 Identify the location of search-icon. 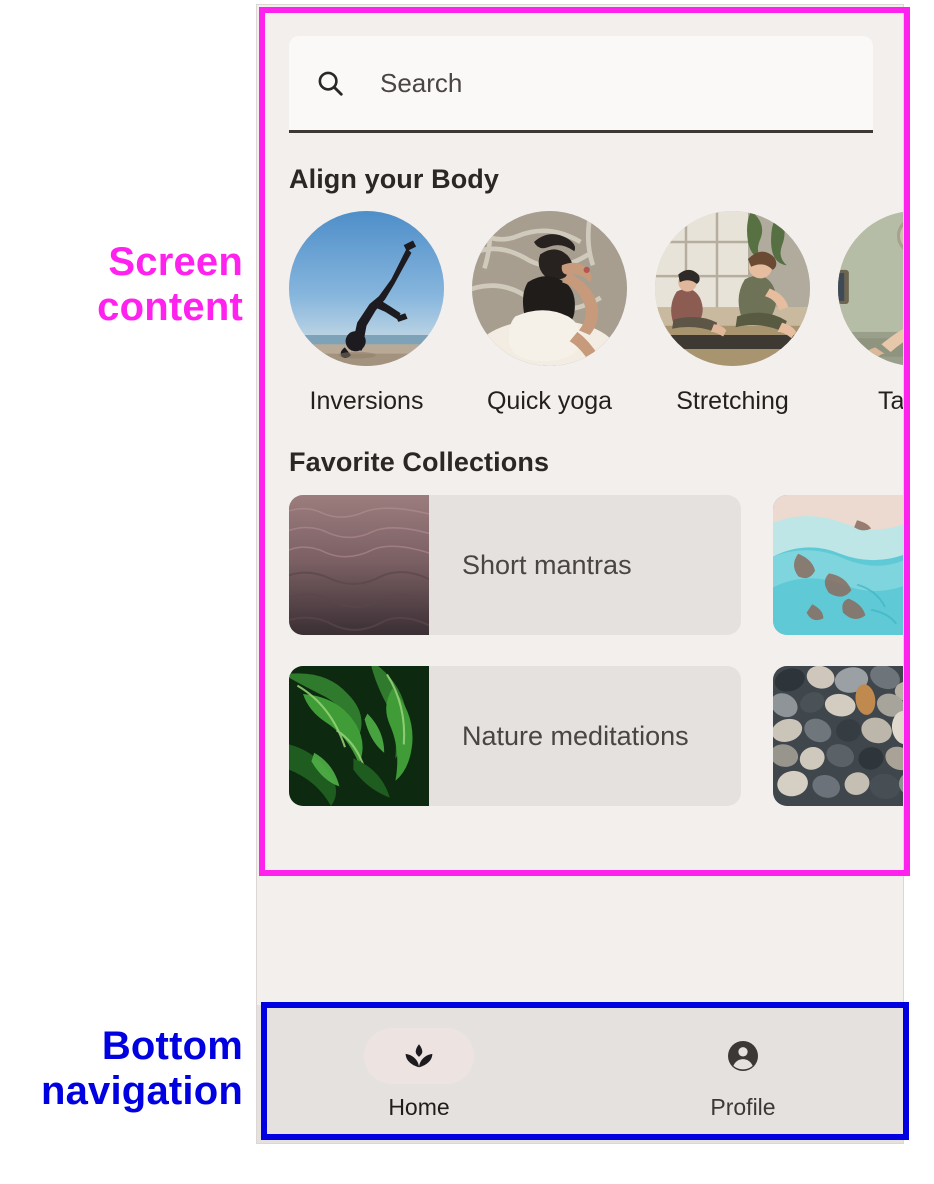
(330, 83).